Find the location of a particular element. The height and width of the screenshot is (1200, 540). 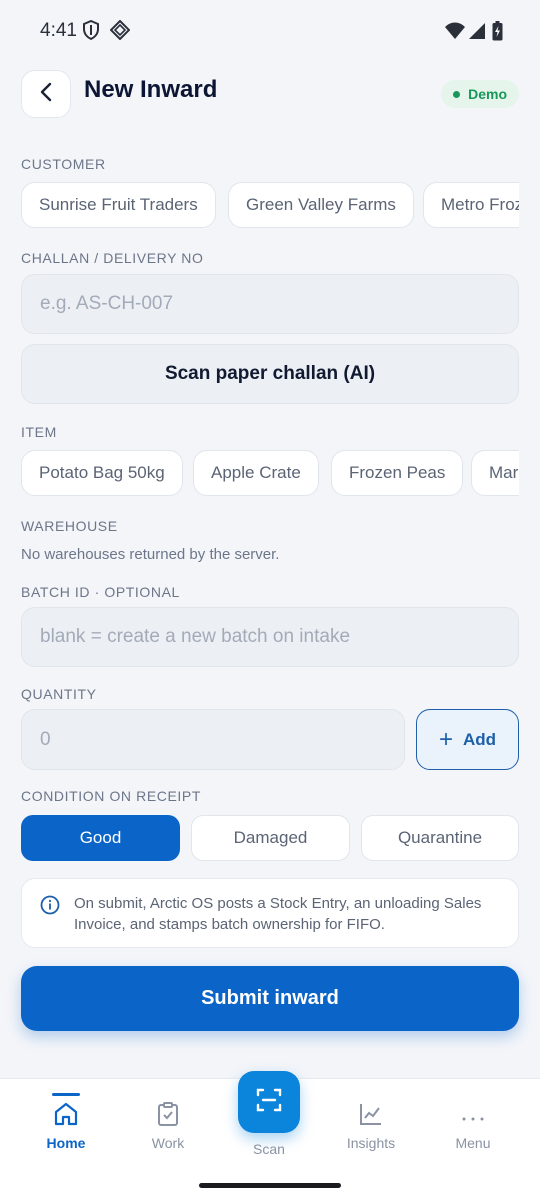

nav-work: Work is located at coordinates (168, 1119).